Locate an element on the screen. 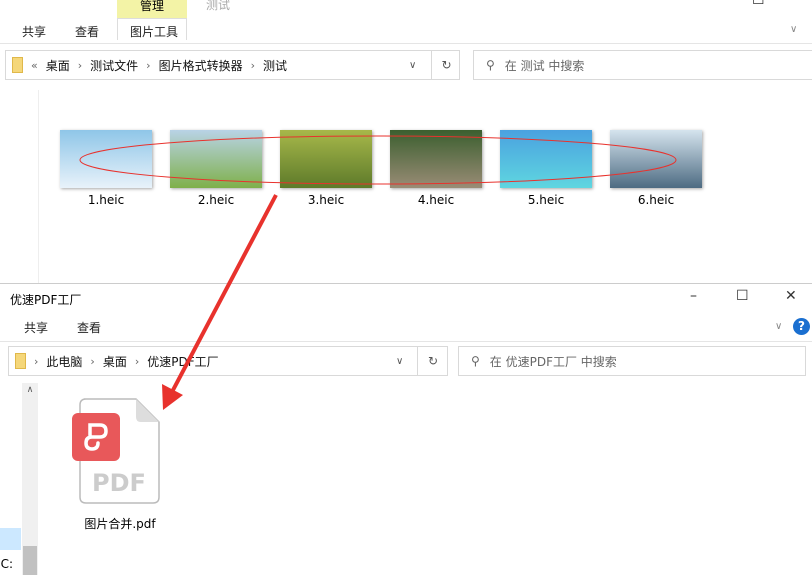 This screenshot has width=812, height=575. pdf-file: PDF 图片合并.pdf is located at coordinates (120, 463).